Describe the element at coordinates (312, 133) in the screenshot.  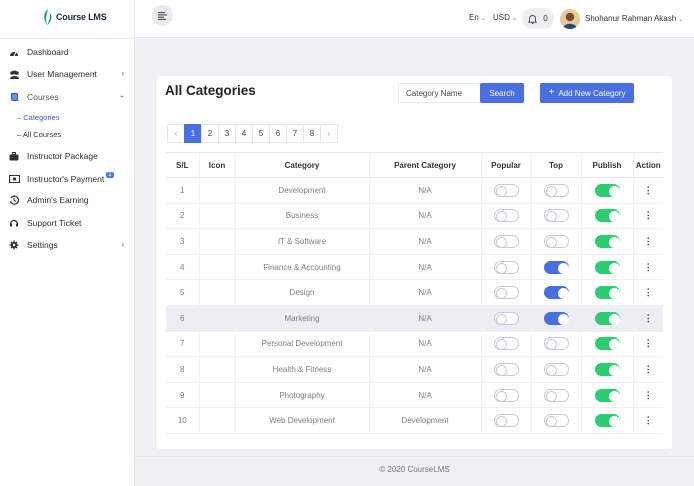
I see `page-button-8: 8` at that location.